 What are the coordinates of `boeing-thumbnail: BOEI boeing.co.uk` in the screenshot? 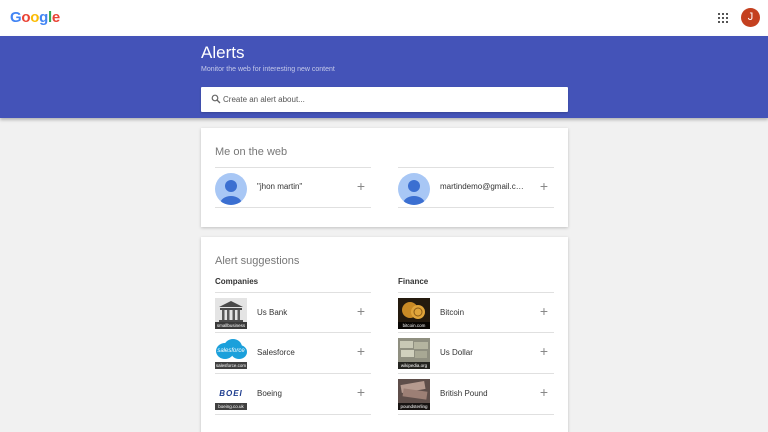 It's located at (231, 394).